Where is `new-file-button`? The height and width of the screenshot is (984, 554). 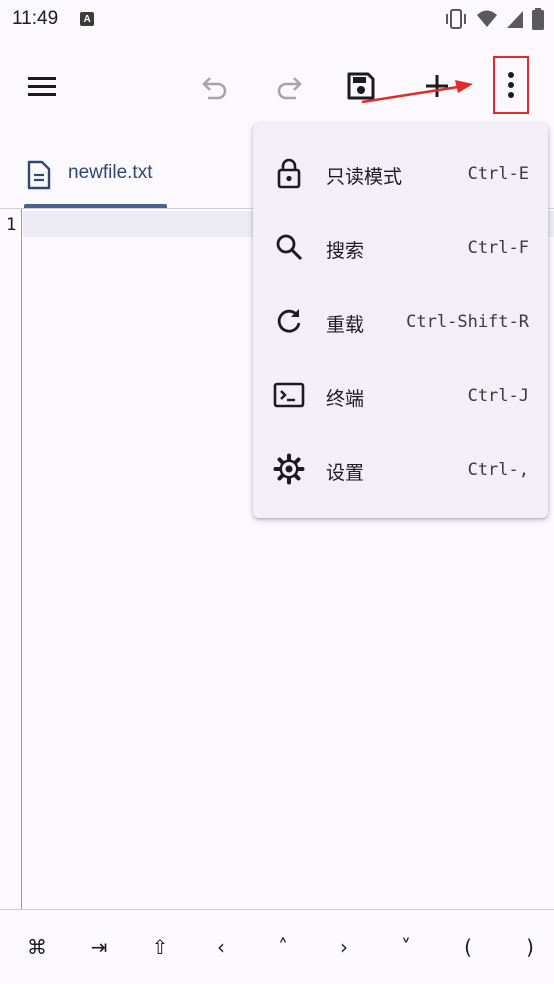
new-file-button is located at coordinates (437, 86).